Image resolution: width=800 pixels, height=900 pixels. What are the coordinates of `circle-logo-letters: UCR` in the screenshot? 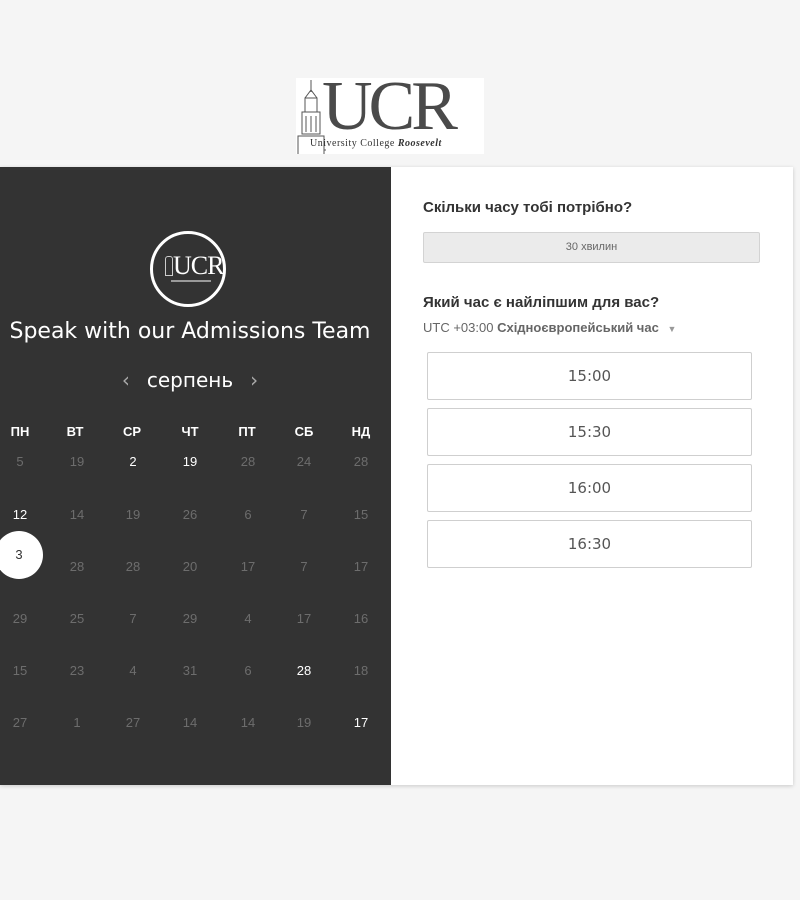 It's located at (198, 265).